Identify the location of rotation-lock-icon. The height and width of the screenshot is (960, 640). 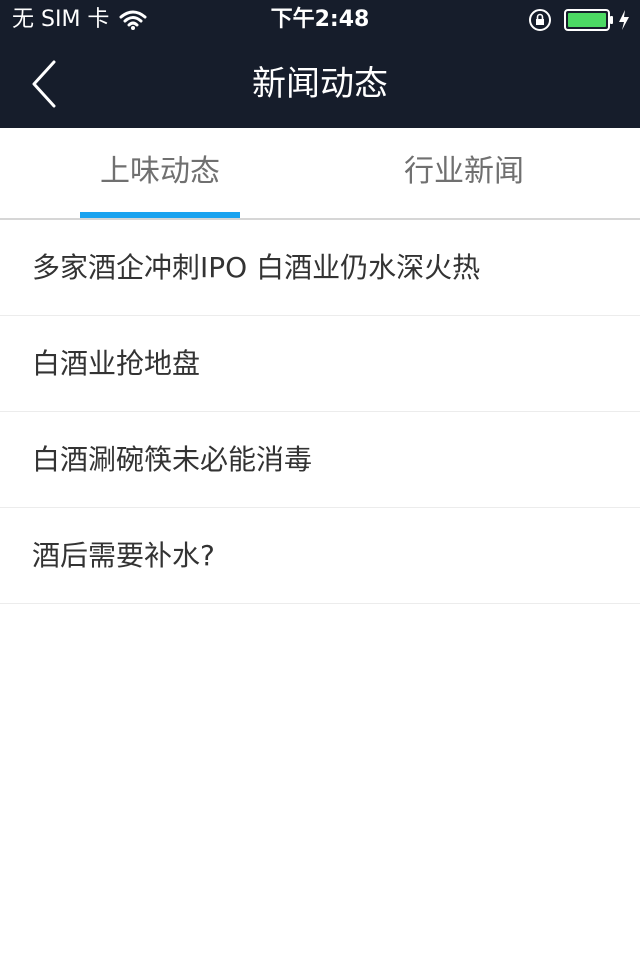
(540, 20).